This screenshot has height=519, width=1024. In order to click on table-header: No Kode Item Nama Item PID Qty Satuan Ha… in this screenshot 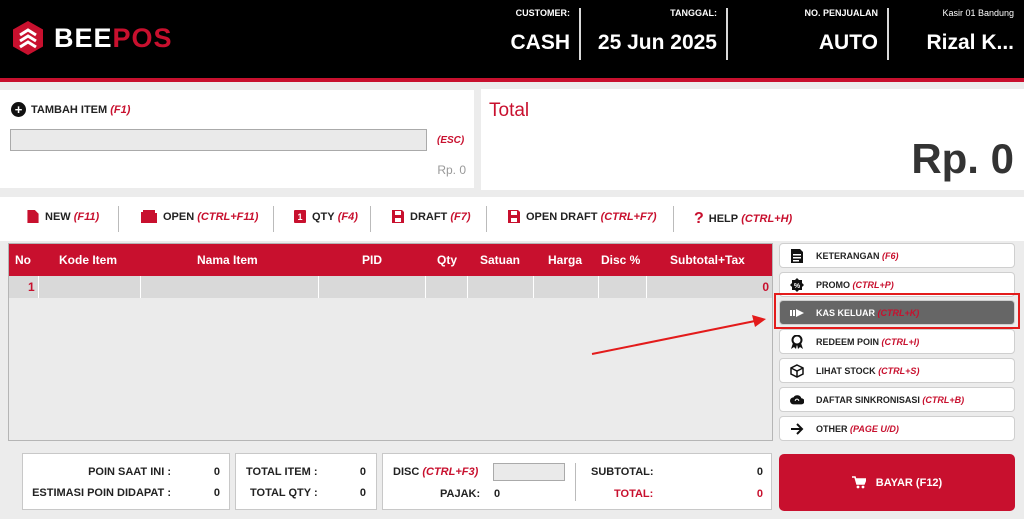, I will do `click(390, 260)`.